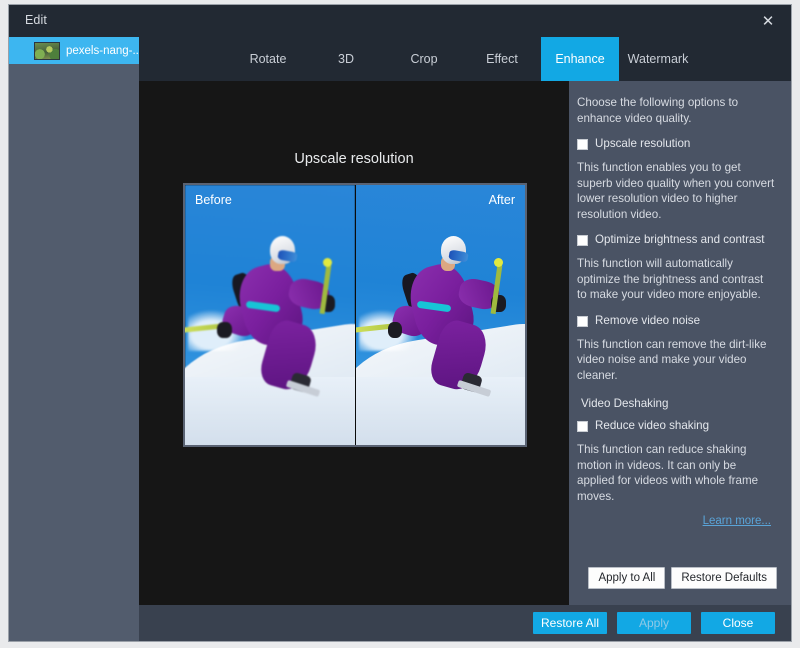  Describe the element at coordinates (465, 623) in the screenshot. I see `dialog-footer: Restore All Apply Close` at that location.